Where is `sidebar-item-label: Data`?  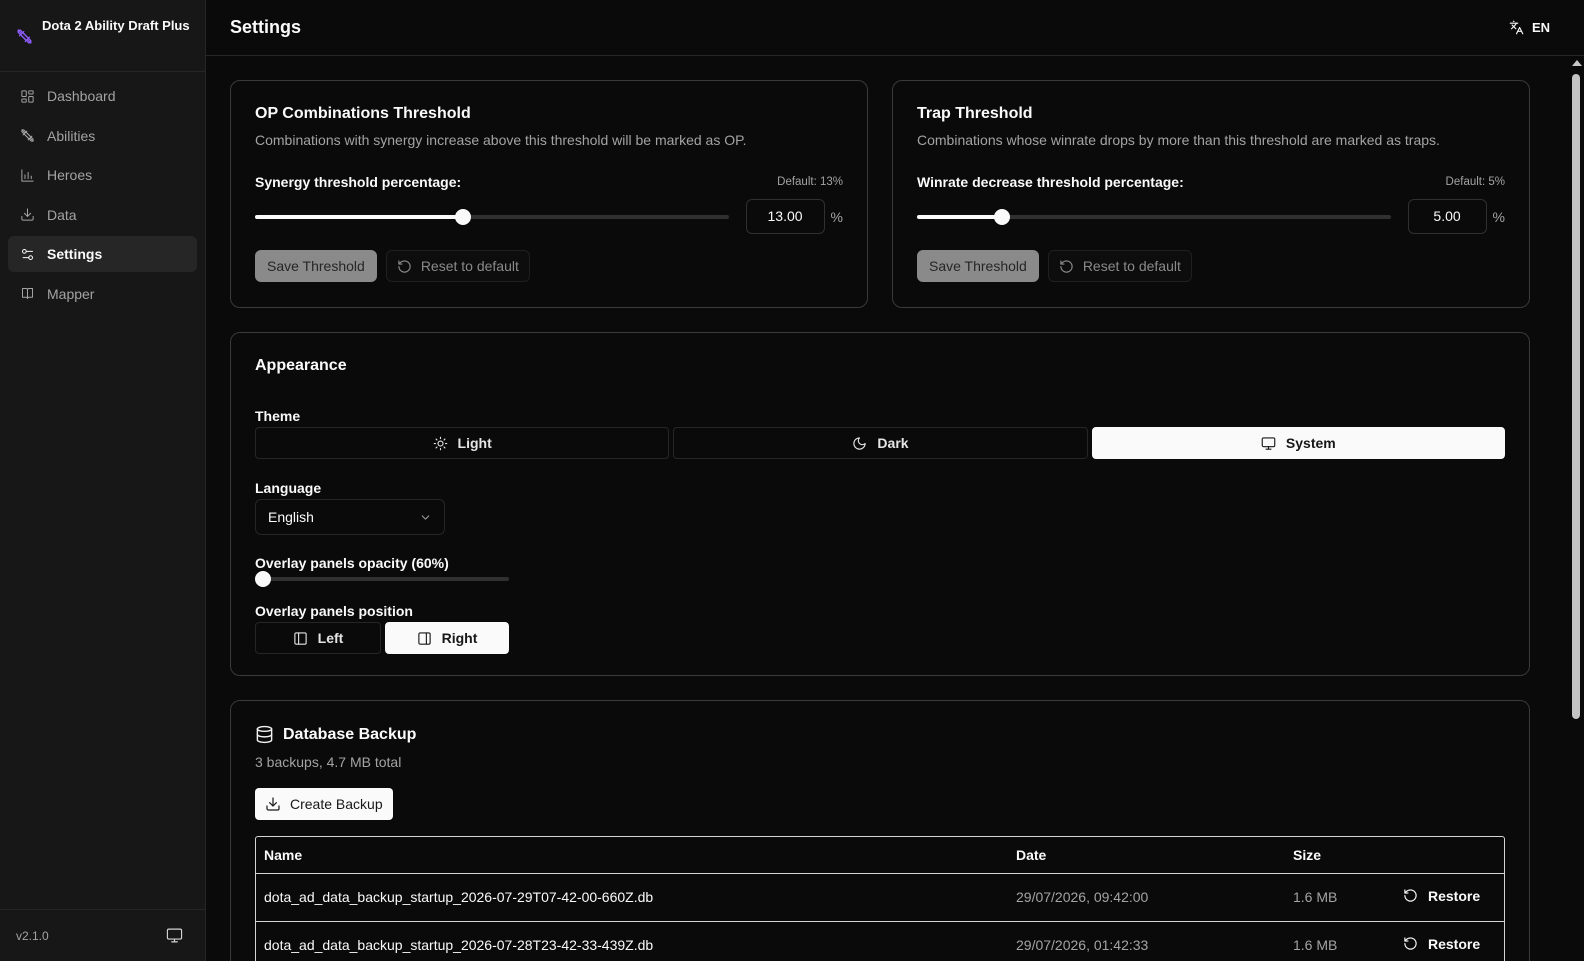 sidebar-item-label: Data is located at coordinates (62, 214).